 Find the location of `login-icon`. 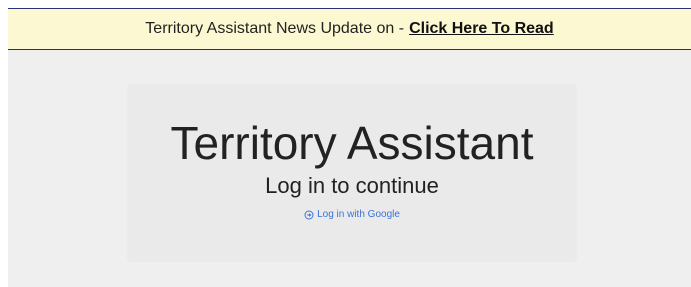

login-icon is located at coordinates (309, 215).